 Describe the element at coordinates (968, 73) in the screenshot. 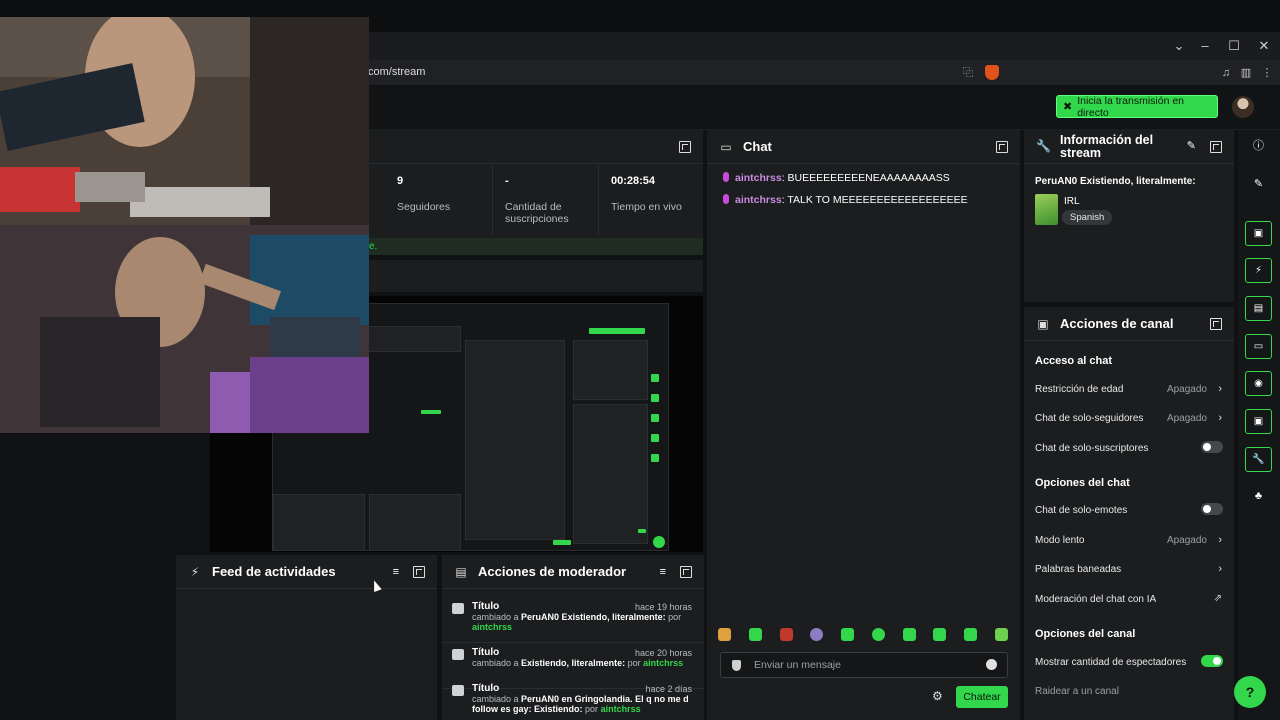

I see `translate-icon: ⿻` at that location.